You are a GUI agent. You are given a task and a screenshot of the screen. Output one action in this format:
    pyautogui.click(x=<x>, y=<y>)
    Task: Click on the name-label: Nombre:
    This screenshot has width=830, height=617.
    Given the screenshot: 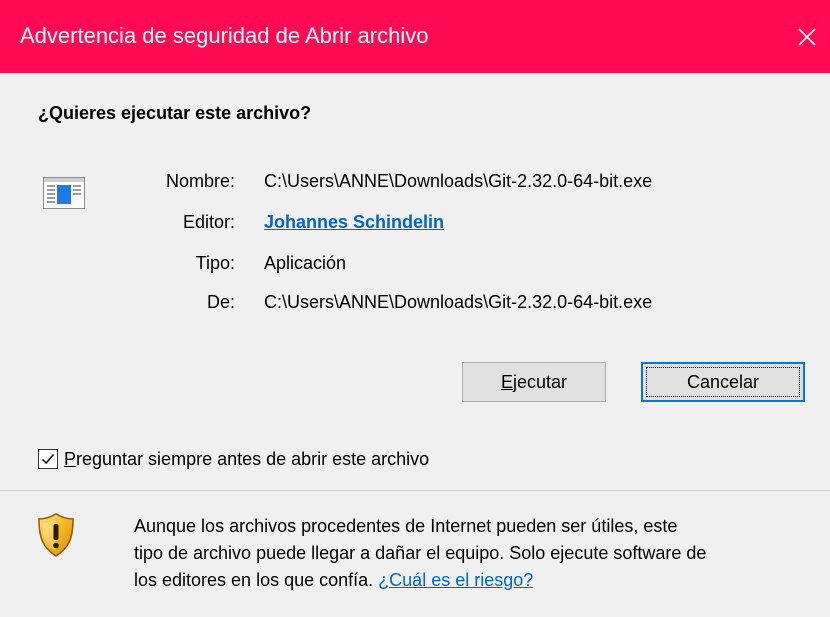 What is the action you would take?
    pyautogui.click(x=200, y=181)
    